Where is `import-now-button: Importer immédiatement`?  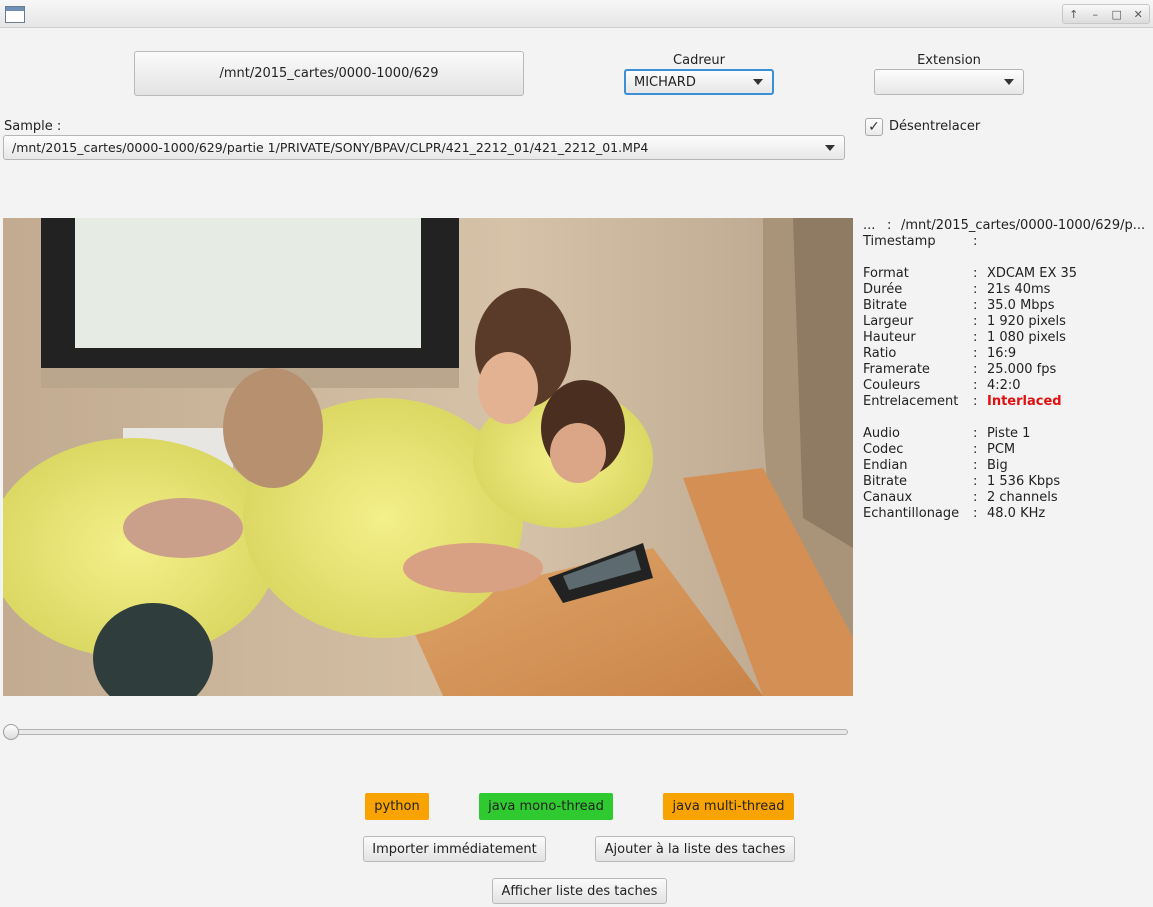 import-now-button: Importer immédiatement is located at coordinates (454, 849).